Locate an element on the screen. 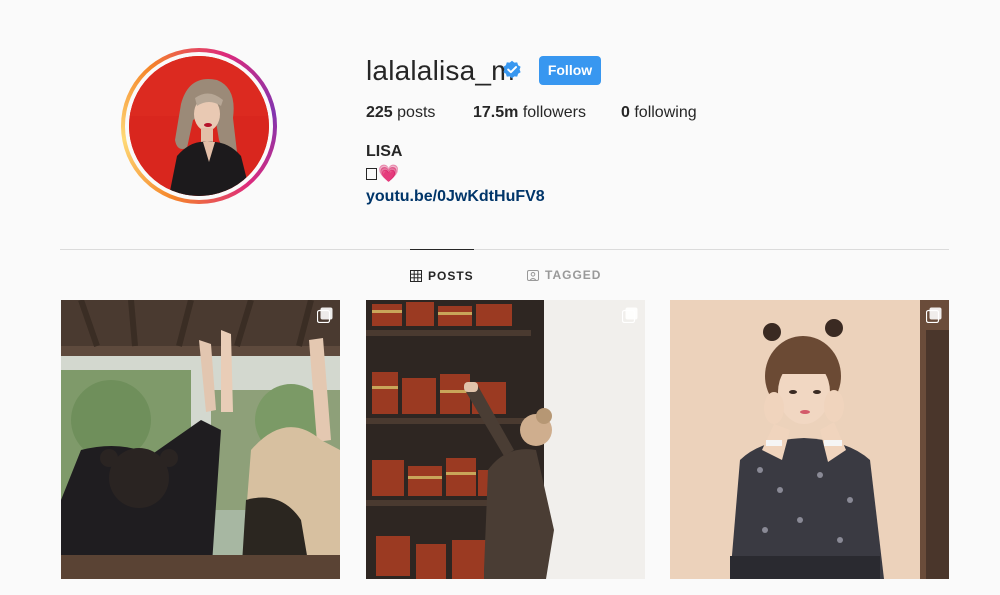 Image resolution: width=1000 pixels, height=595 pixels. story-ring is located at coordinates (199, 126).